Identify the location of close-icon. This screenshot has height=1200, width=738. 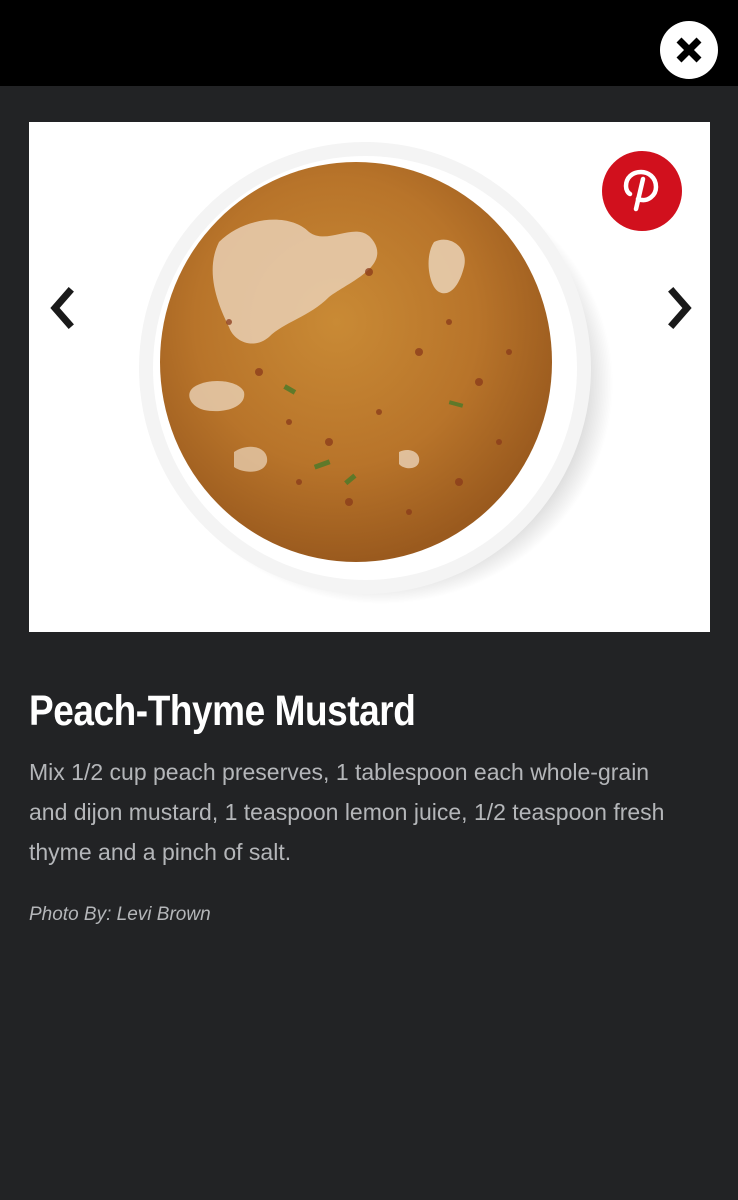
(689, 50).